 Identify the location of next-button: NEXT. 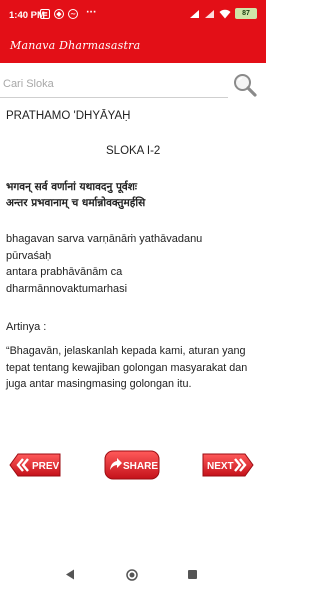
(228, 465).